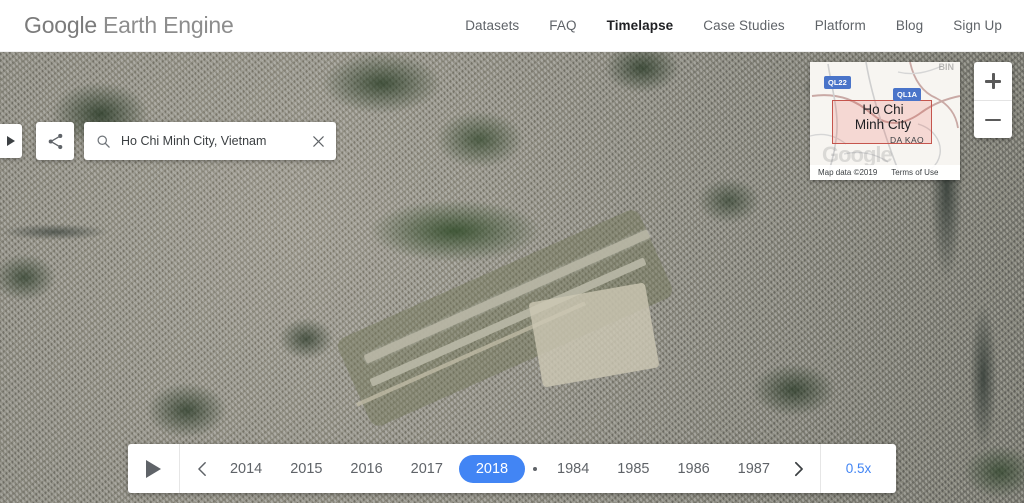  I want to click on panel-expand-tab, so click(11, 141).